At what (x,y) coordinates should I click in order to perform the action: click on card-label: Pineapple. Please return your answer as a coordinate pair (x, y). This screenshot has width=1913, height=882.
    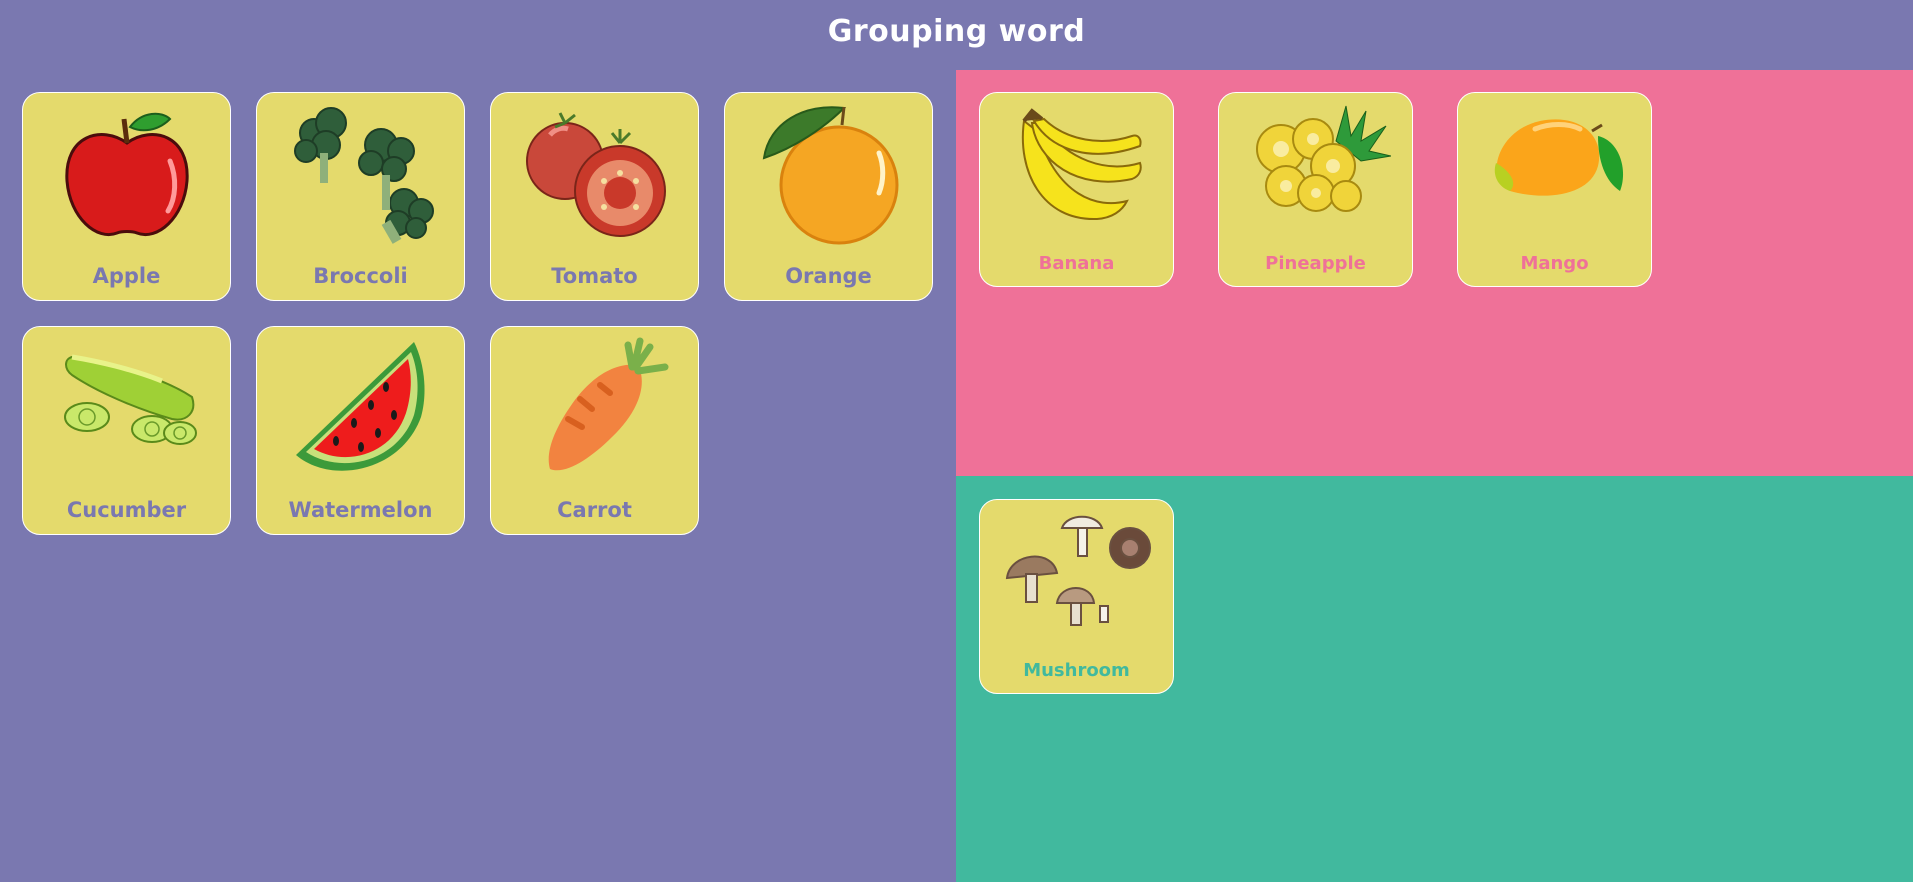
    Looking at the image, I should click on (1315, 263).